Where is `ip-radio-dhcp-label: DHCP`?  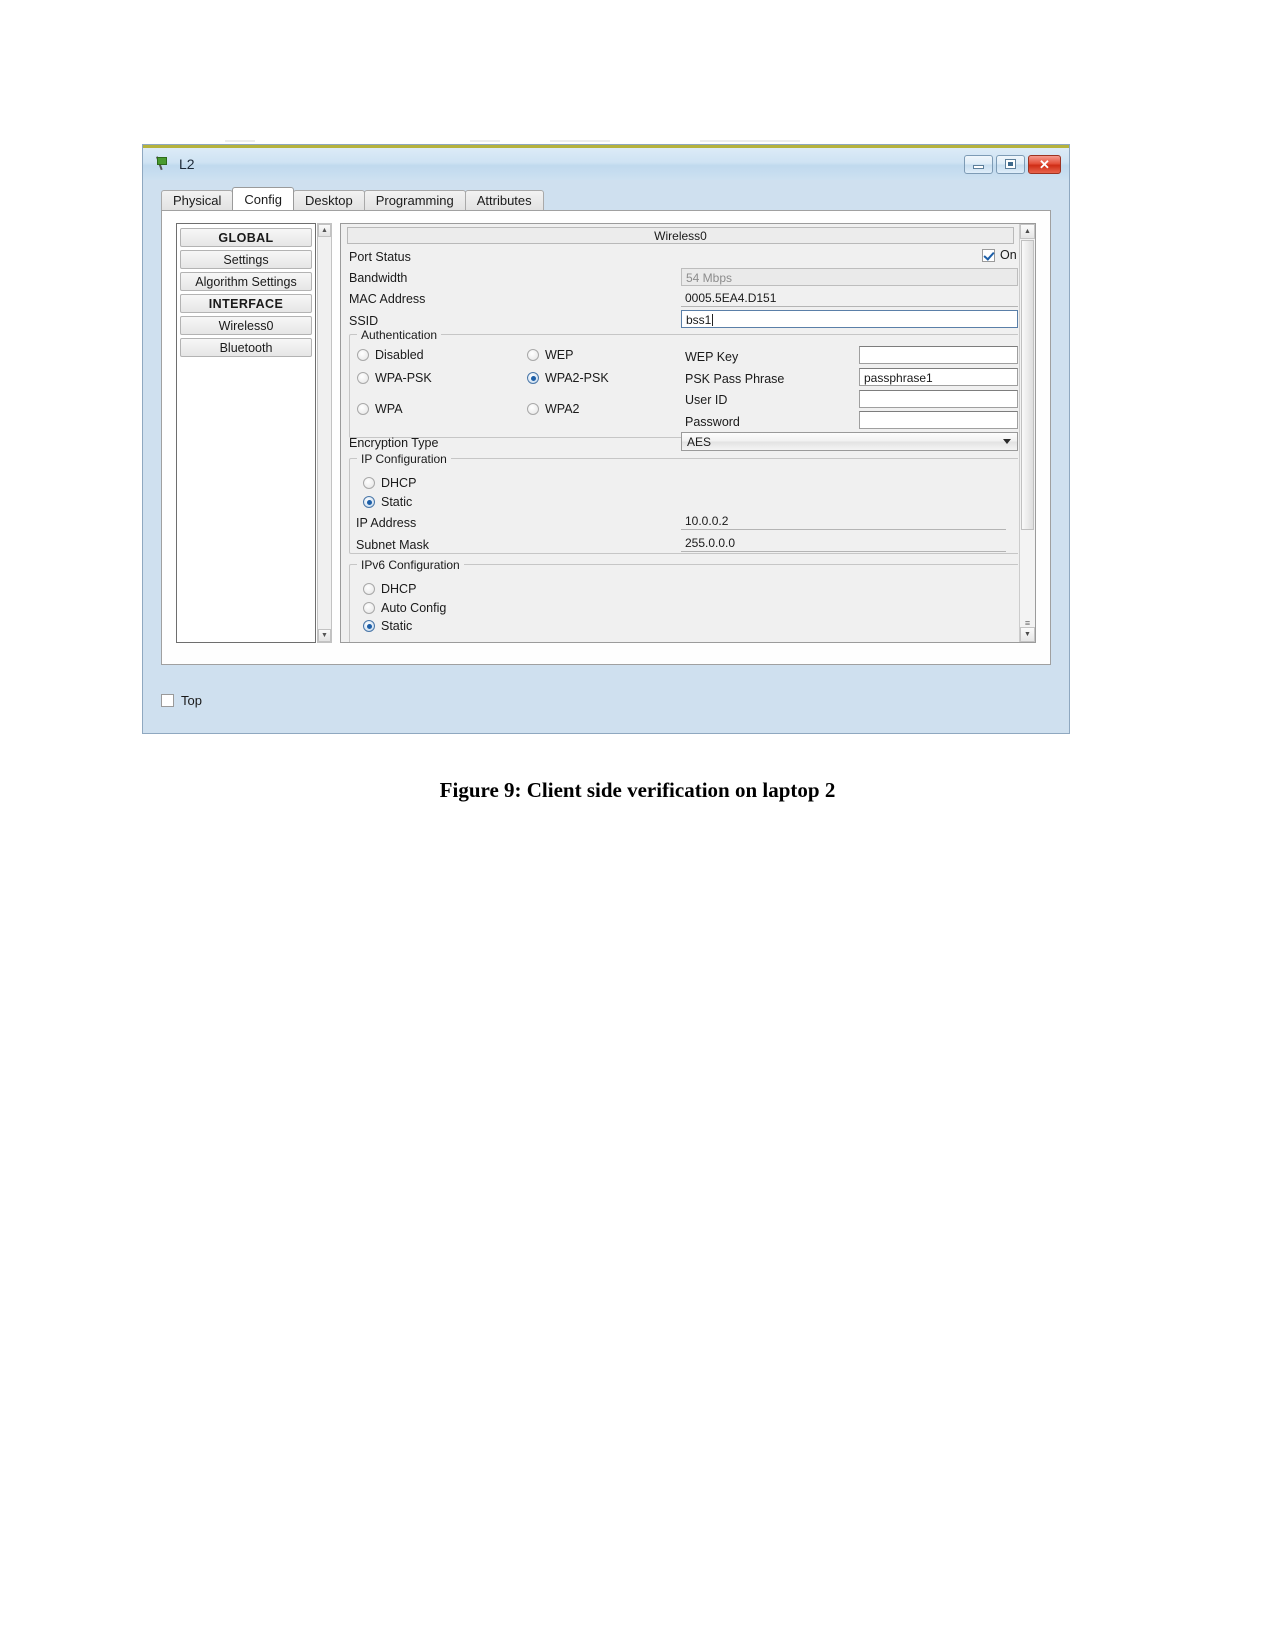 ip-radio-dhcp-label: DHCP is located at coordinates (399, 483).